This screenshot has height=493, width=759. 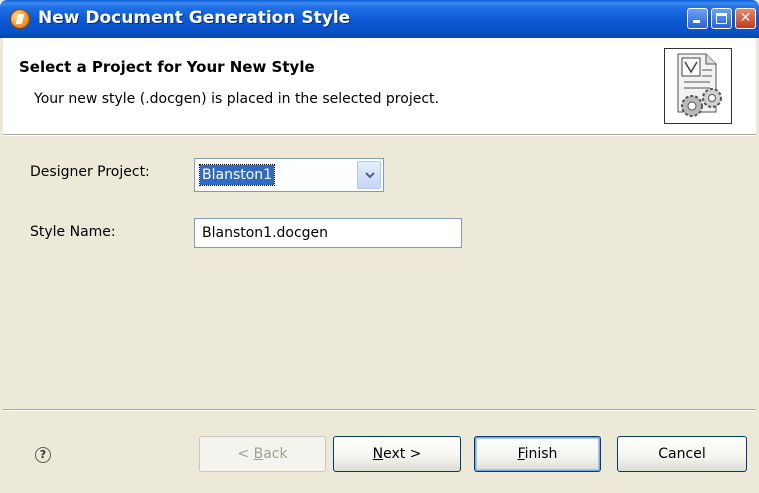 What do you see at coordinates (696, 21) in the screenshot?
I see `minimize-icon` at bounding box center [696, 21].